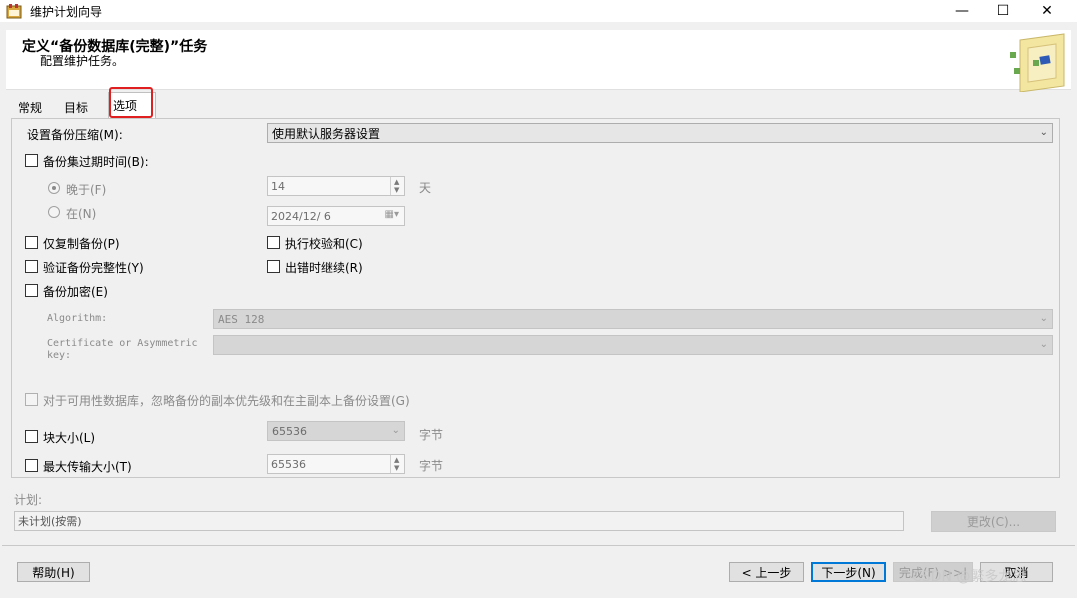  What do you see at coordinates (326, 133) in the screenshot?
I see `compression-value: 使用默认服务器设置` at bounding box center [326, 133].